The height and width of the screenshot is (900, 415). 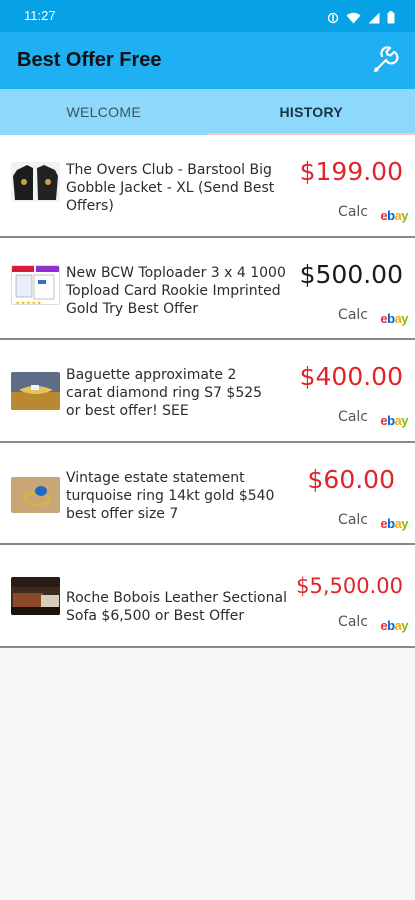 I want to click on signal-icon, so click(x=374, y=18).